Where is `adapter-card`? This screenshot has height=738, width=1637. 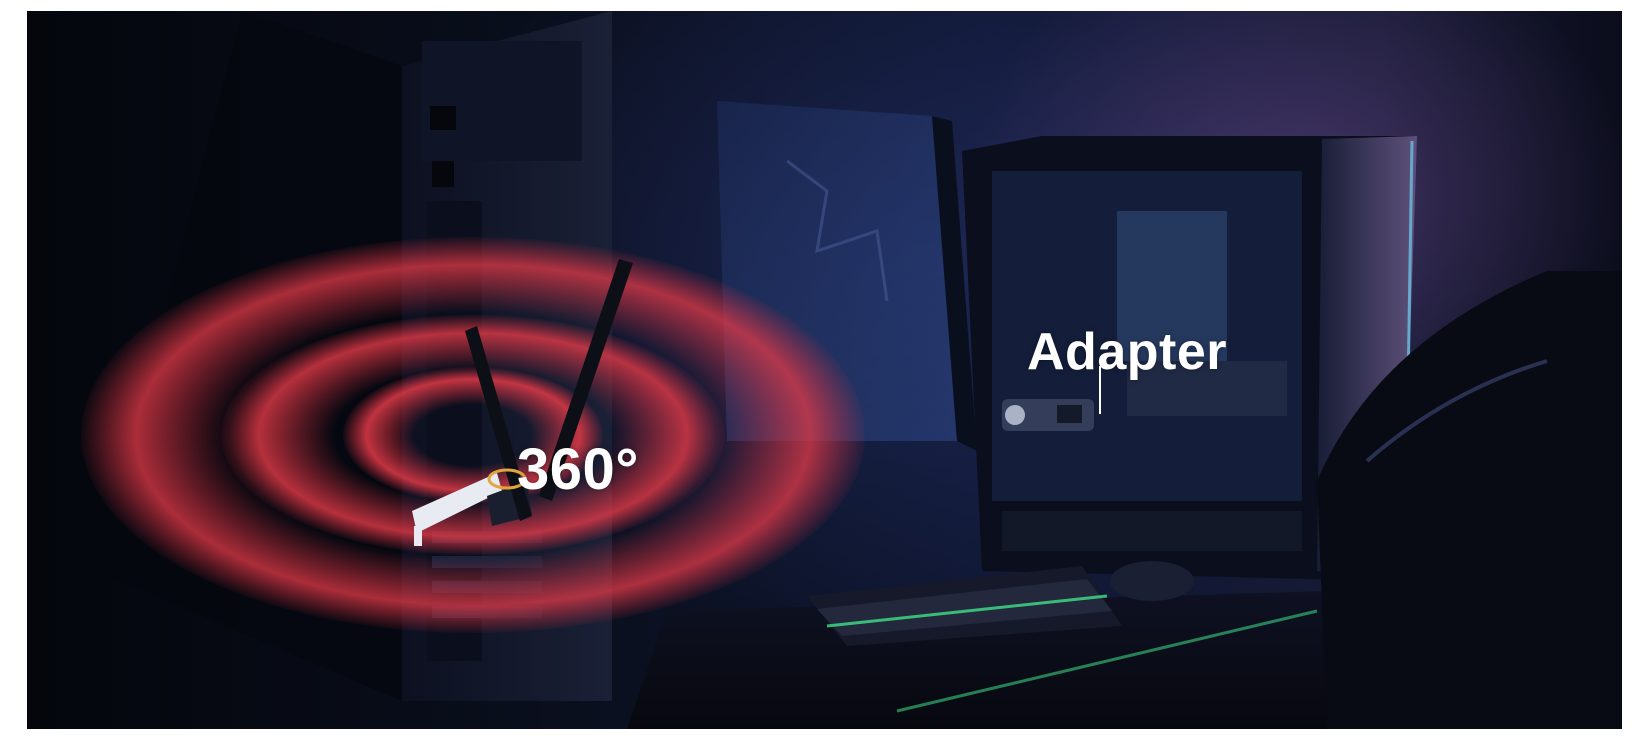
adapter-card is located at coordinates (1048, 415).